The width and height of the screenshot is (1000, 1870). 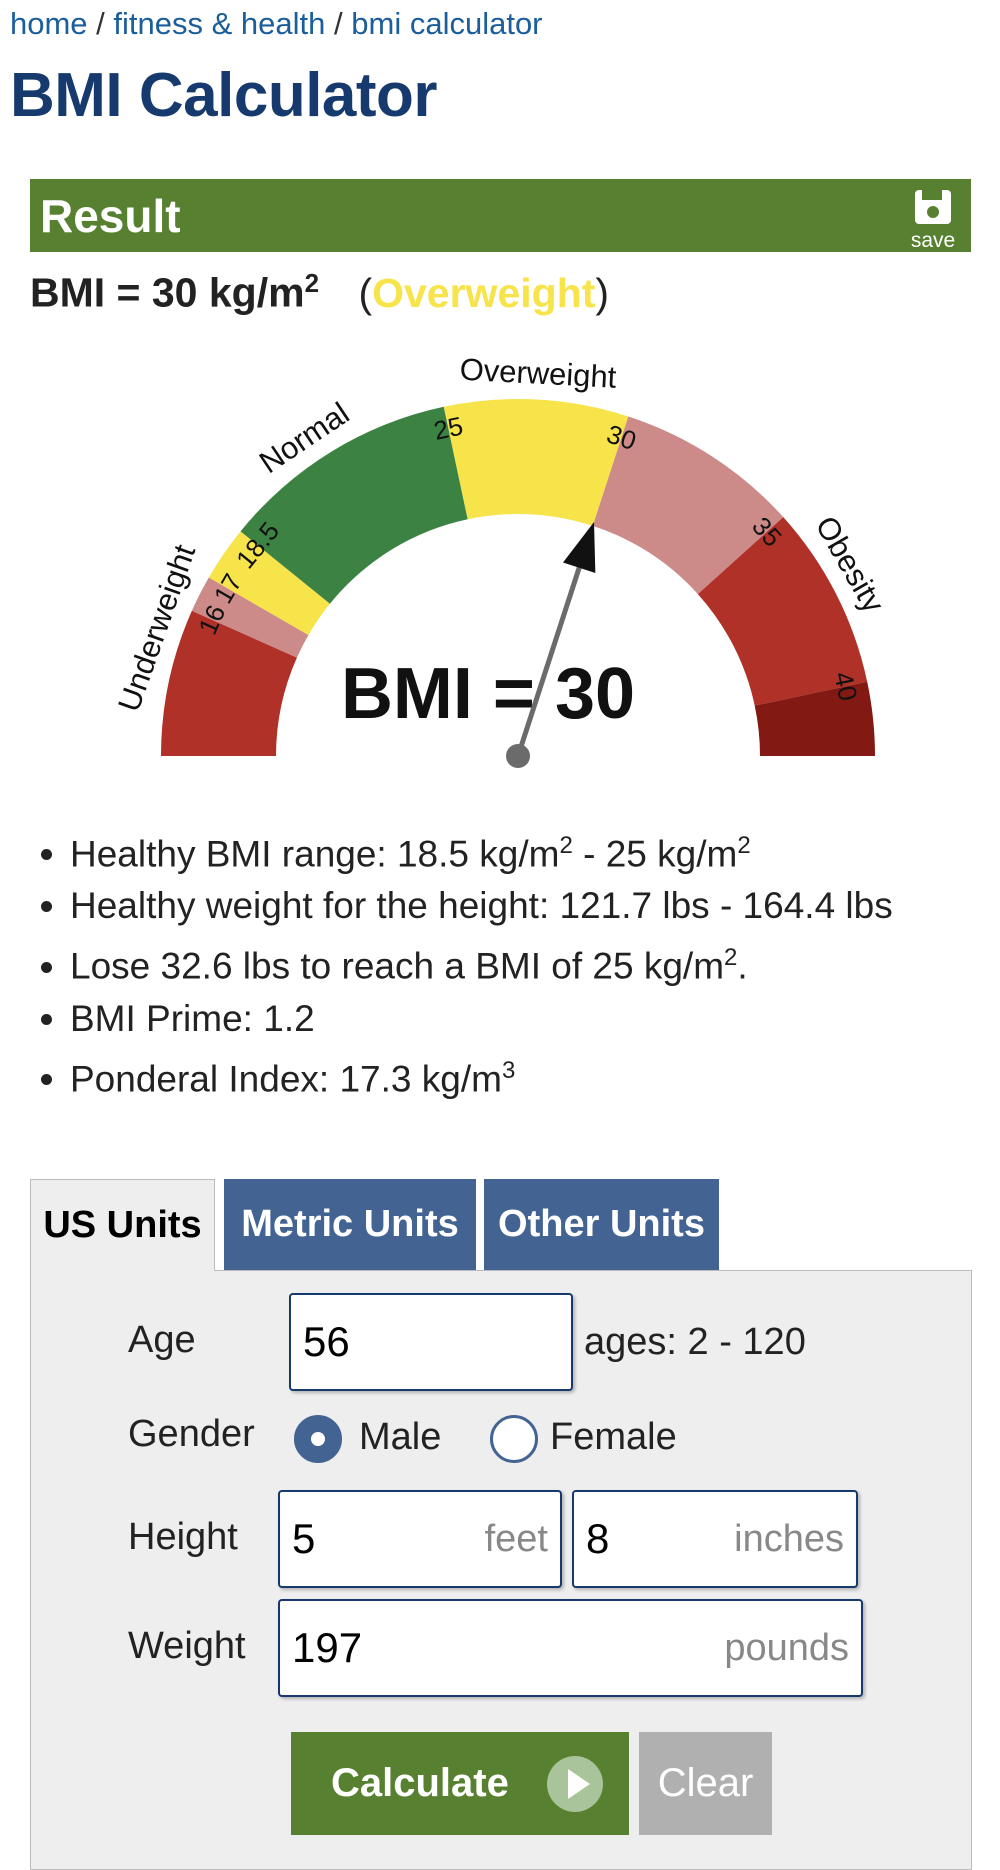 What do you see at coordinates (367, 1539) in the screenshot?
I see `height-feet-input` at bounding box center [367, 1539].